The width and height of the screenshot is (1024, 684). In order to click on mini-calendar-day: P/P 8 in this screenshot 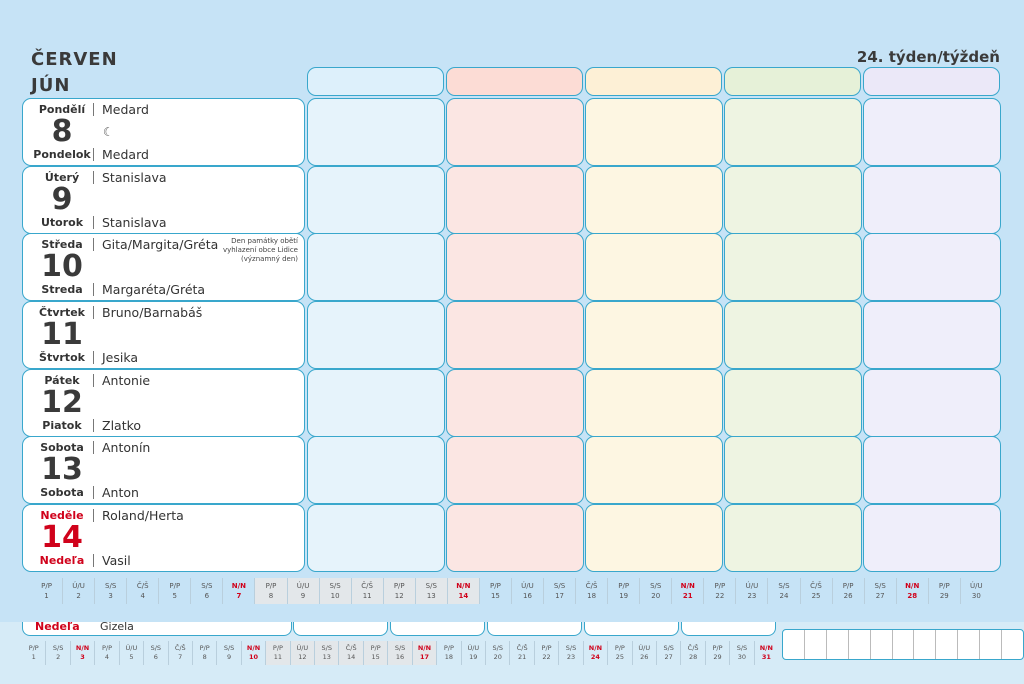, I will do `click(203, 653)`.